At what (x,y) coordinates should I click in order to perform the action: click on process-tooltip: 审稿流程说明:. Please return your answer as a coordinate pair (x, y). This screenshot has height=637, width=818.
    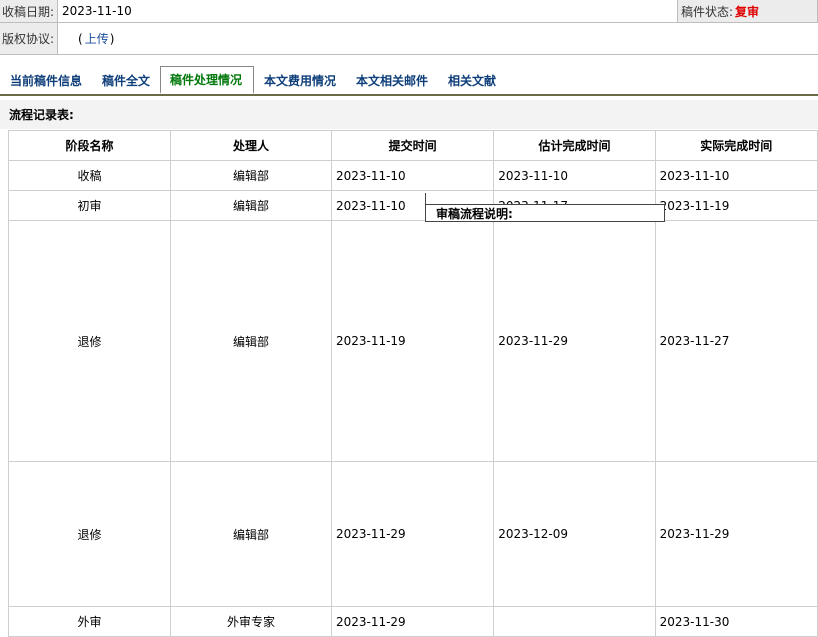
    Looking at the image, I should click on (545, 213).